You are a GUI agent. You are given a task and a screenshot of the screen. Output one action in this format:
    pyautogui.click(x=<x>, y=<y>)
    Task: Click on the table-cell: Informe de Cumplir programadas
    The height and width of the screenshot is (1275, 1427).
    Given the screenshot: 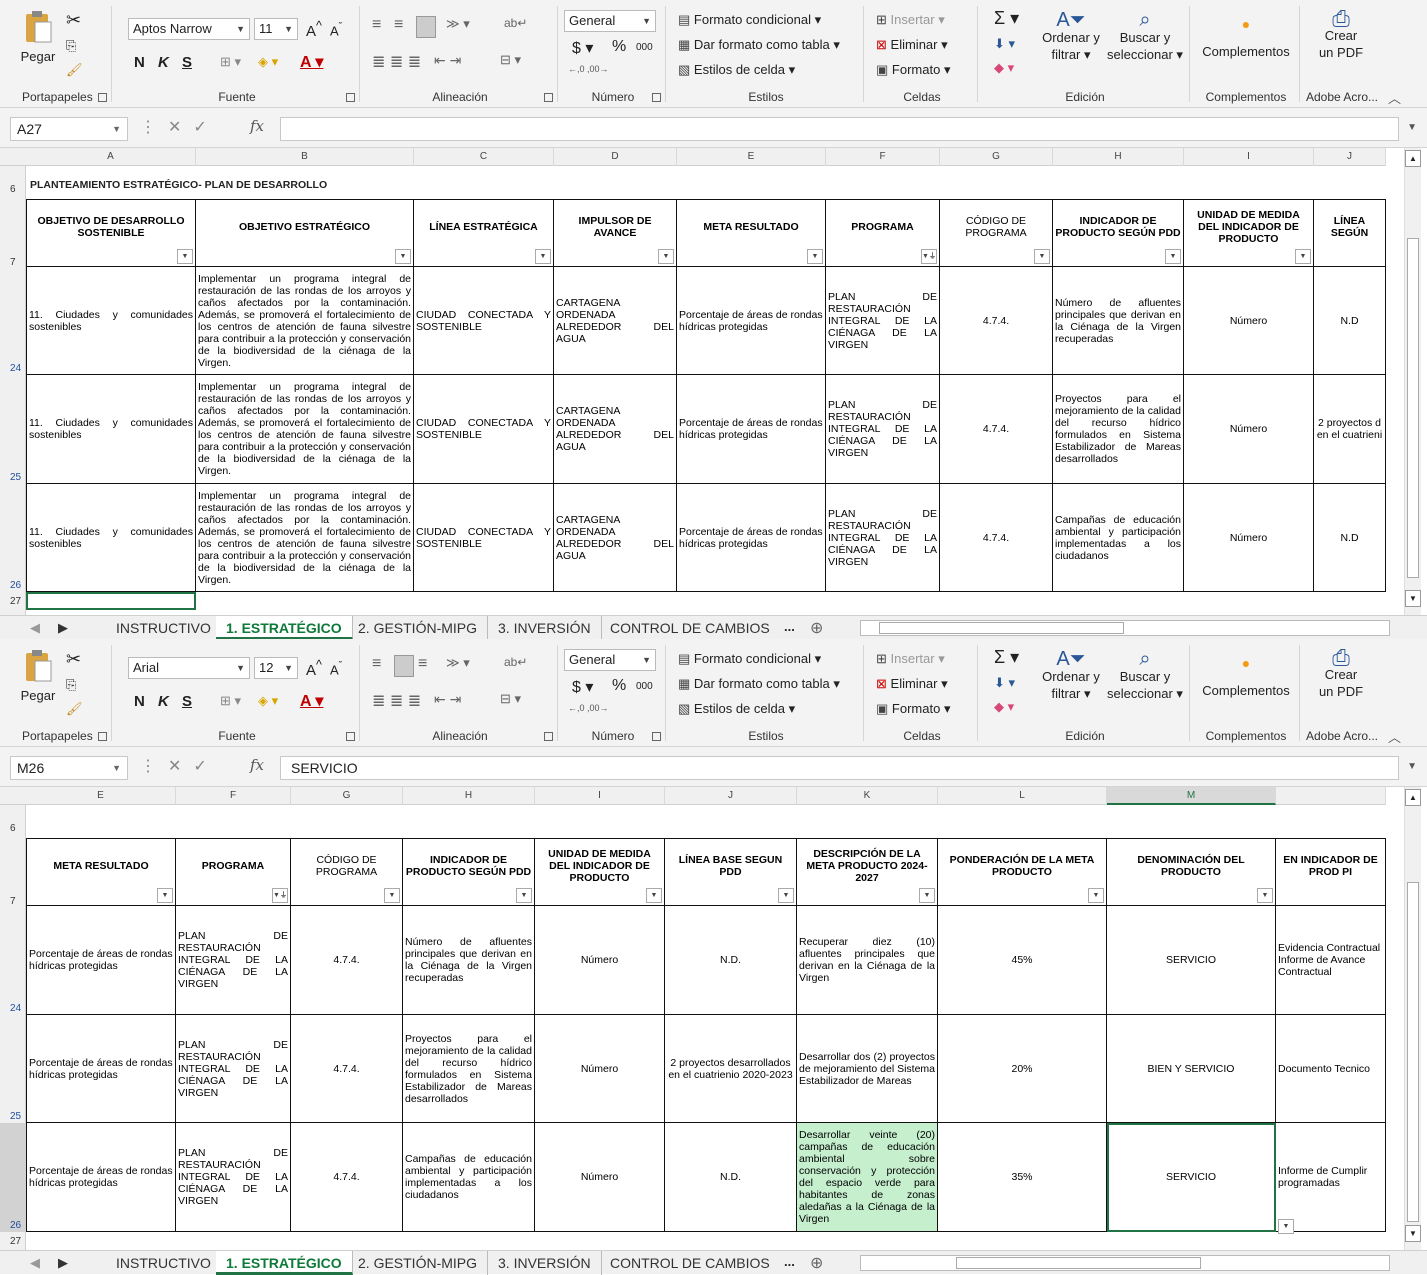 What is the action you would take?
    pyautogui.click(x=1331, y=1177)
    